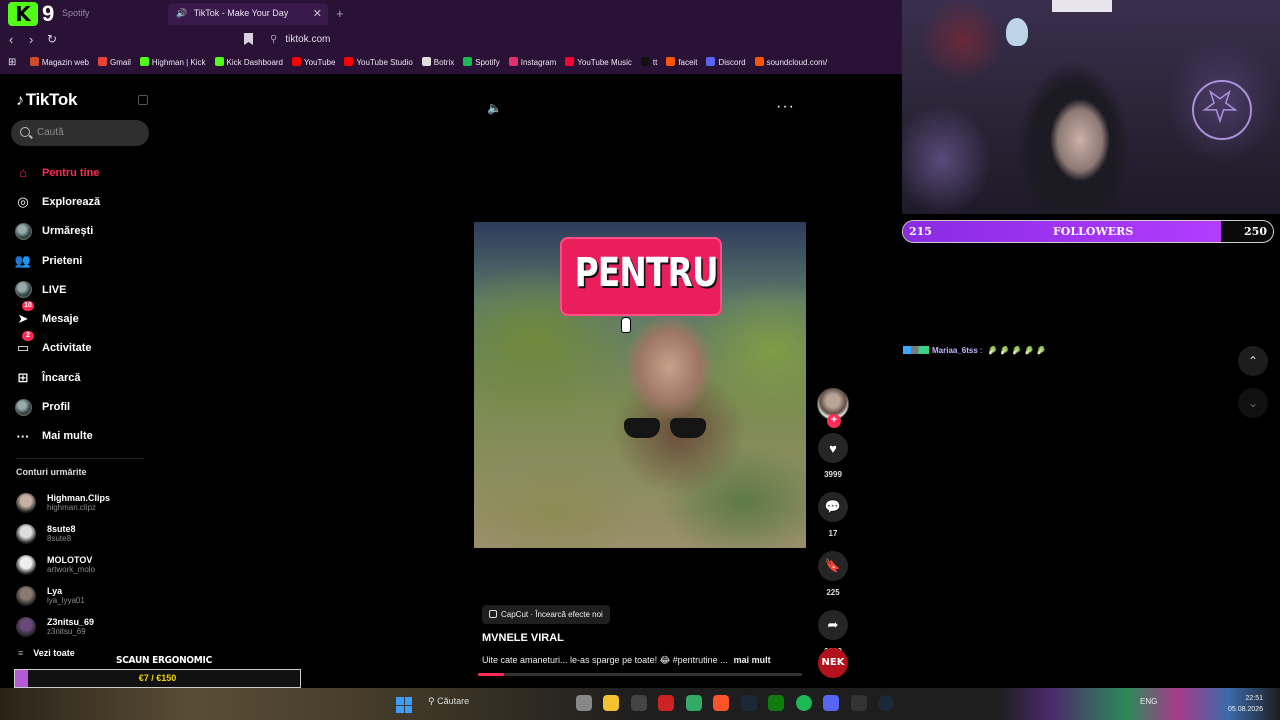 Image resolution: width=1280 pixels, height=720 pixels. I want to click on bookmark-item: Instagram, so click(532, 63).